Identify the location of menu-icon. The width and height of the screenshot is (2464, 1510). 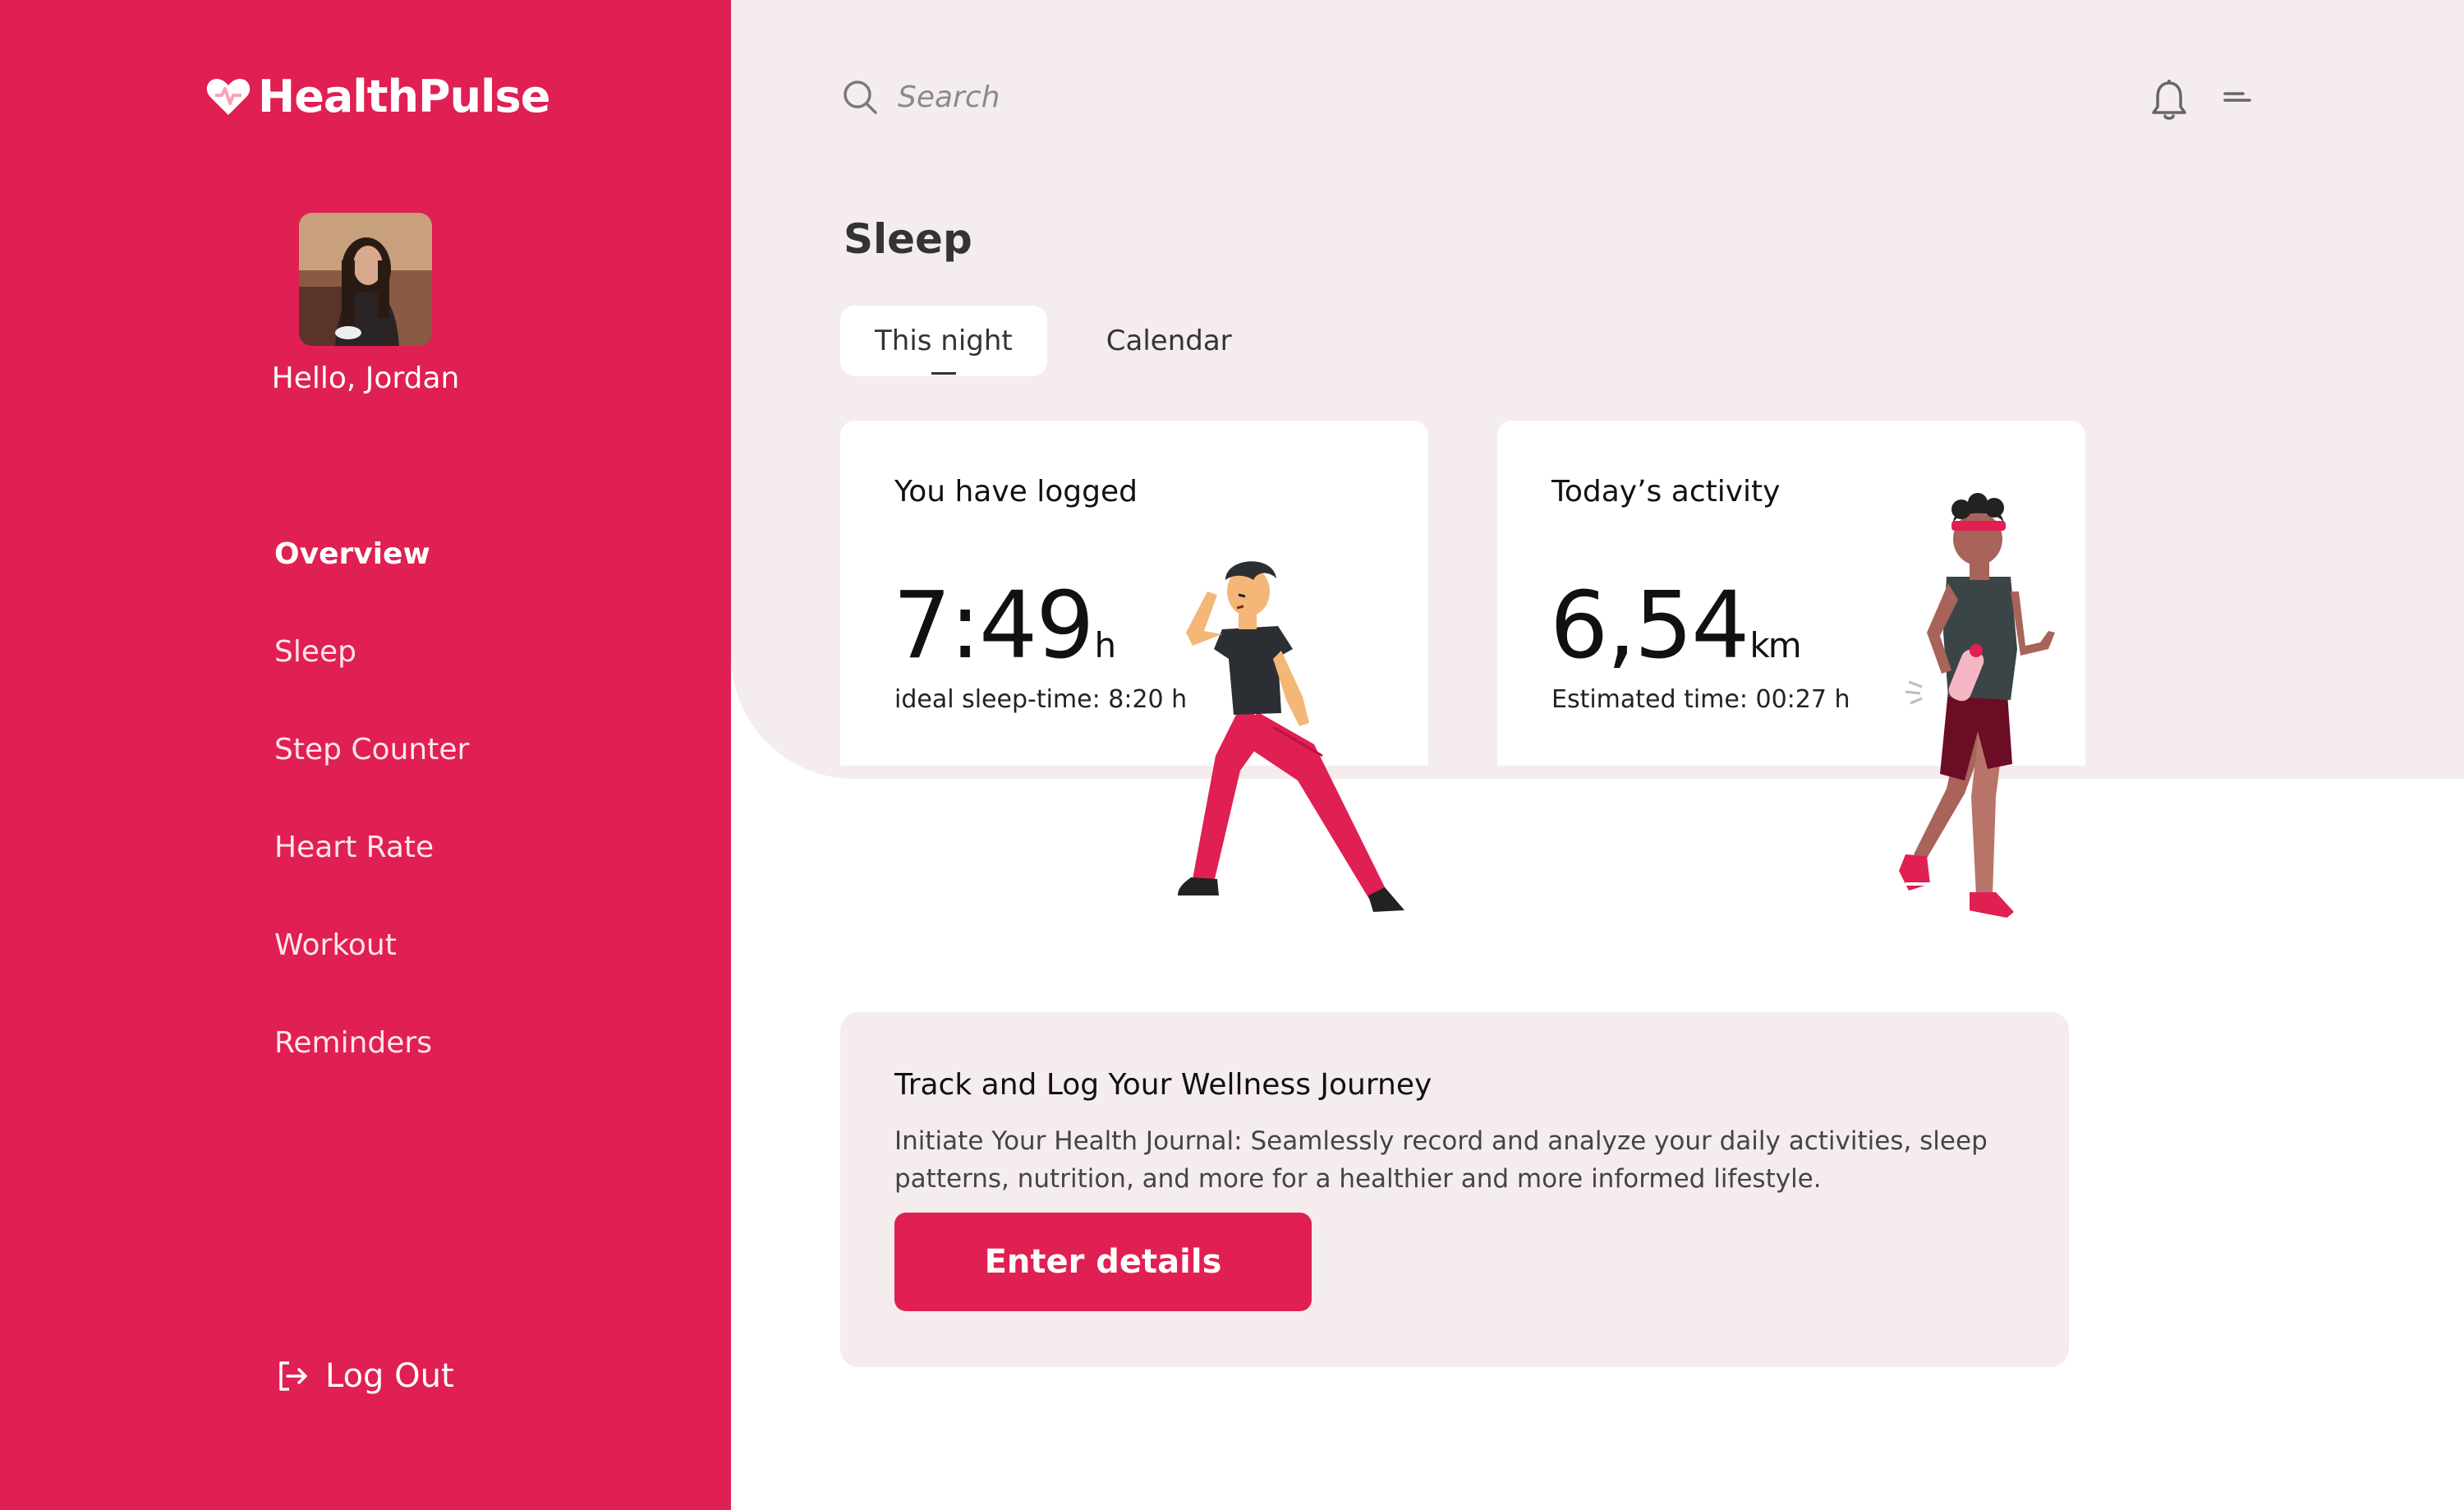
(2237, 97).